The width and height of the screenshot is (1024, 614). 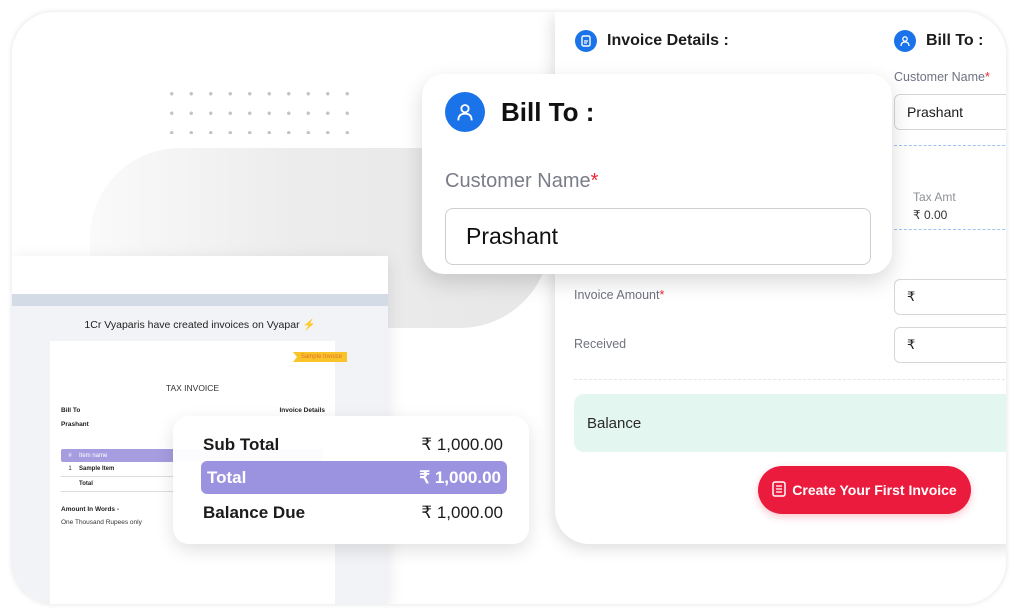 I want to click on document-icon, so click(x=586, y=41).